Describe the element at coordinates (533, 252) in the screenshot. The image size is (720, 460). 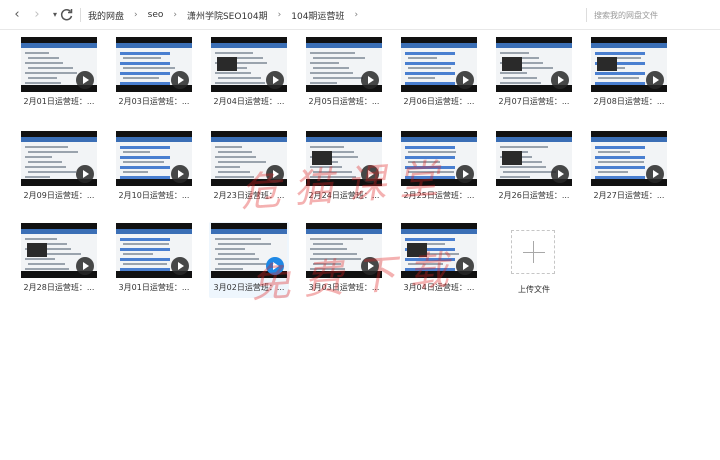
I see `plus-icon` at that location.